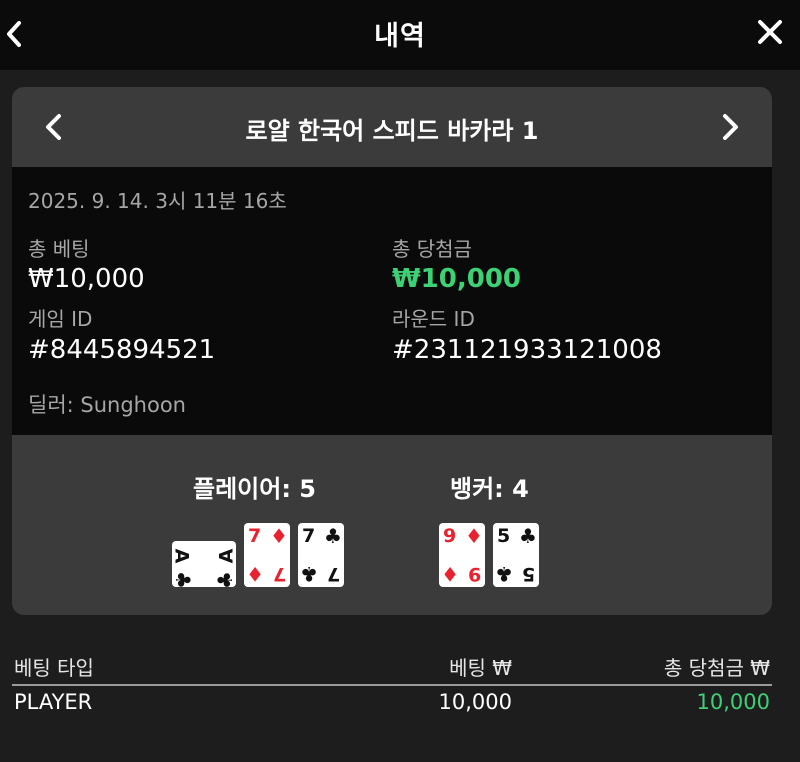  Describe the element at coordinates (457, 279) in the screenshot. I see `total-win-value: ₩10,000` at that location.